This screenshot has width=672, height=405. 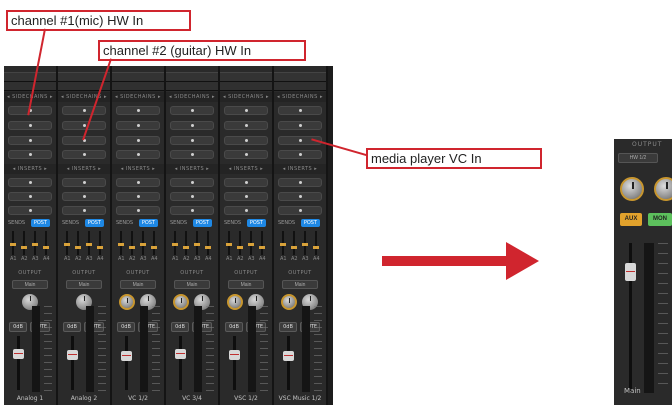 I want to click on mon-button: MON, so click(x=660, y=219).